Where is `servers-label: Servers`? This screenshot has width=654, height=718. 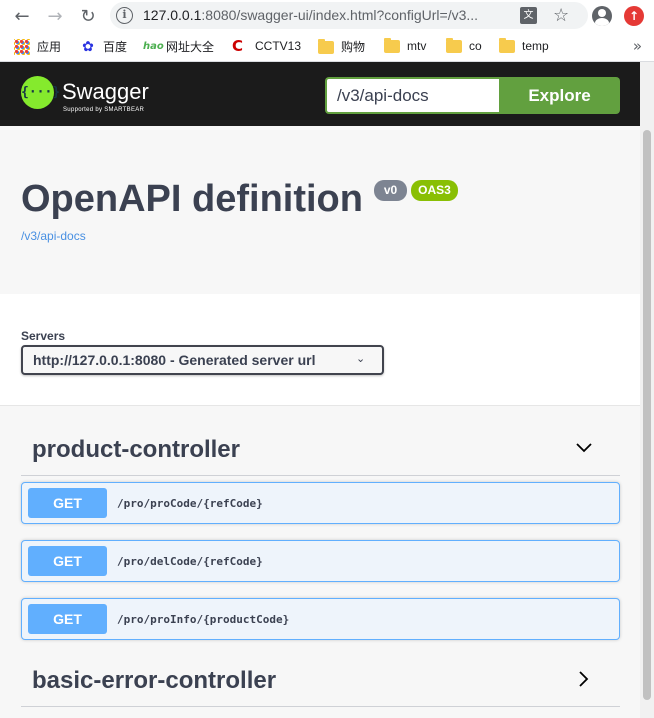 servers-label: Servers is located at coordinates (43, 336).